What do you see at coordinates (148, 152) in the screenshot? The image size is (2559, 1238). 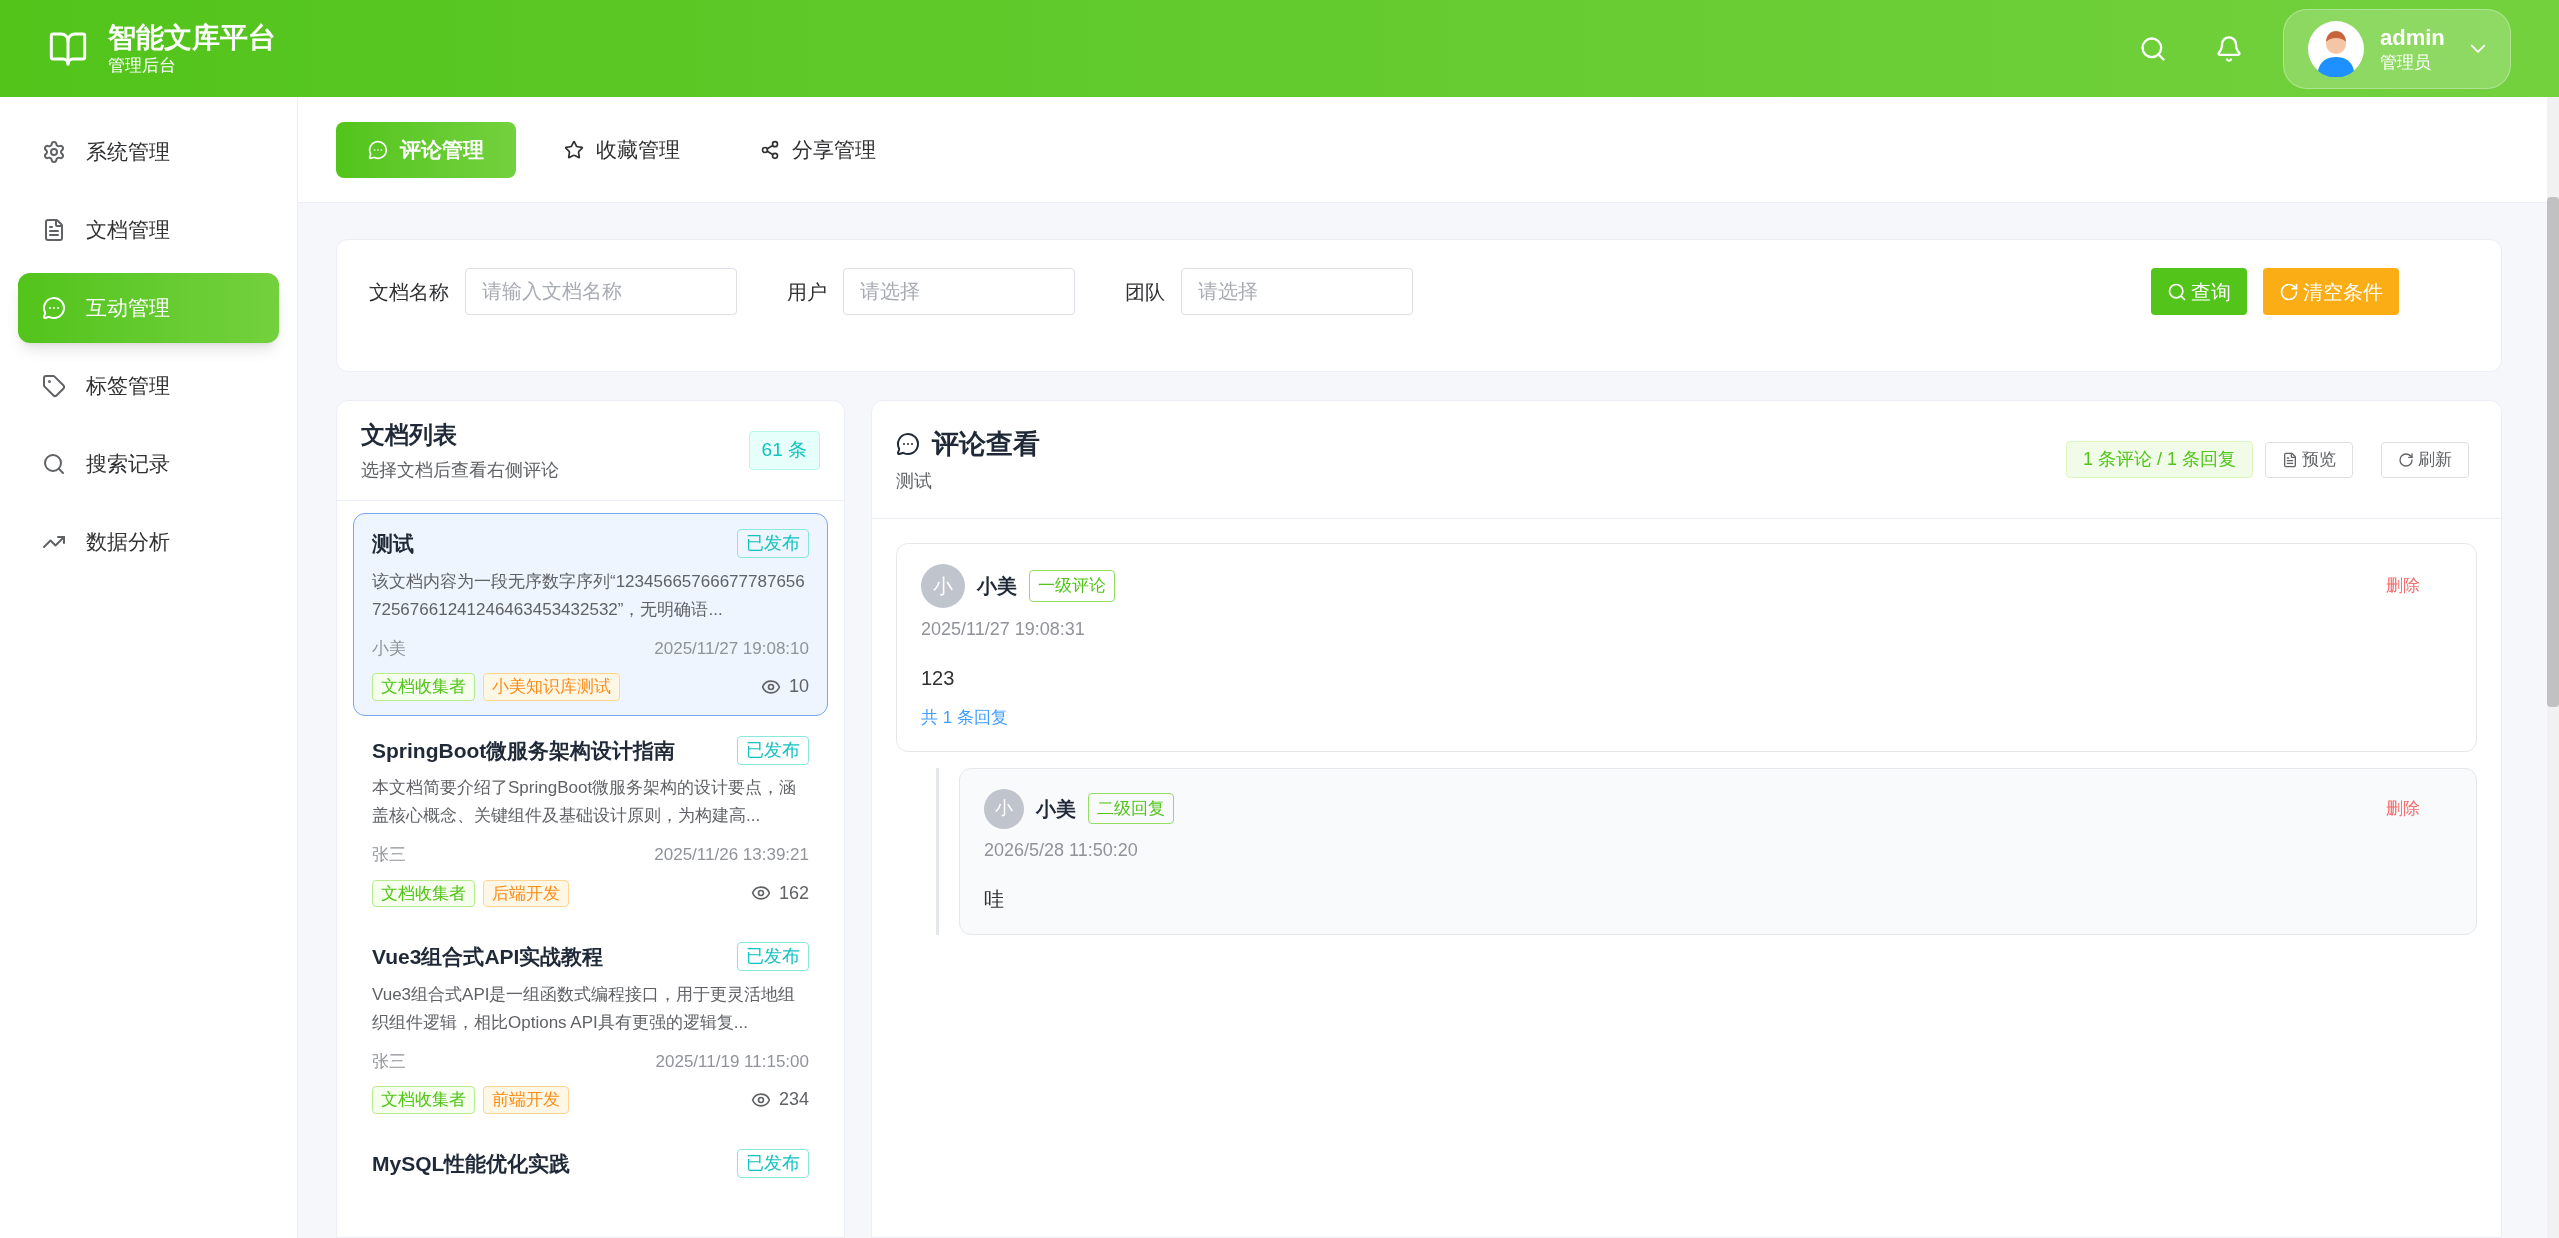 I see `sidebar-item: 系统管理` at bounding box center [148, 152].